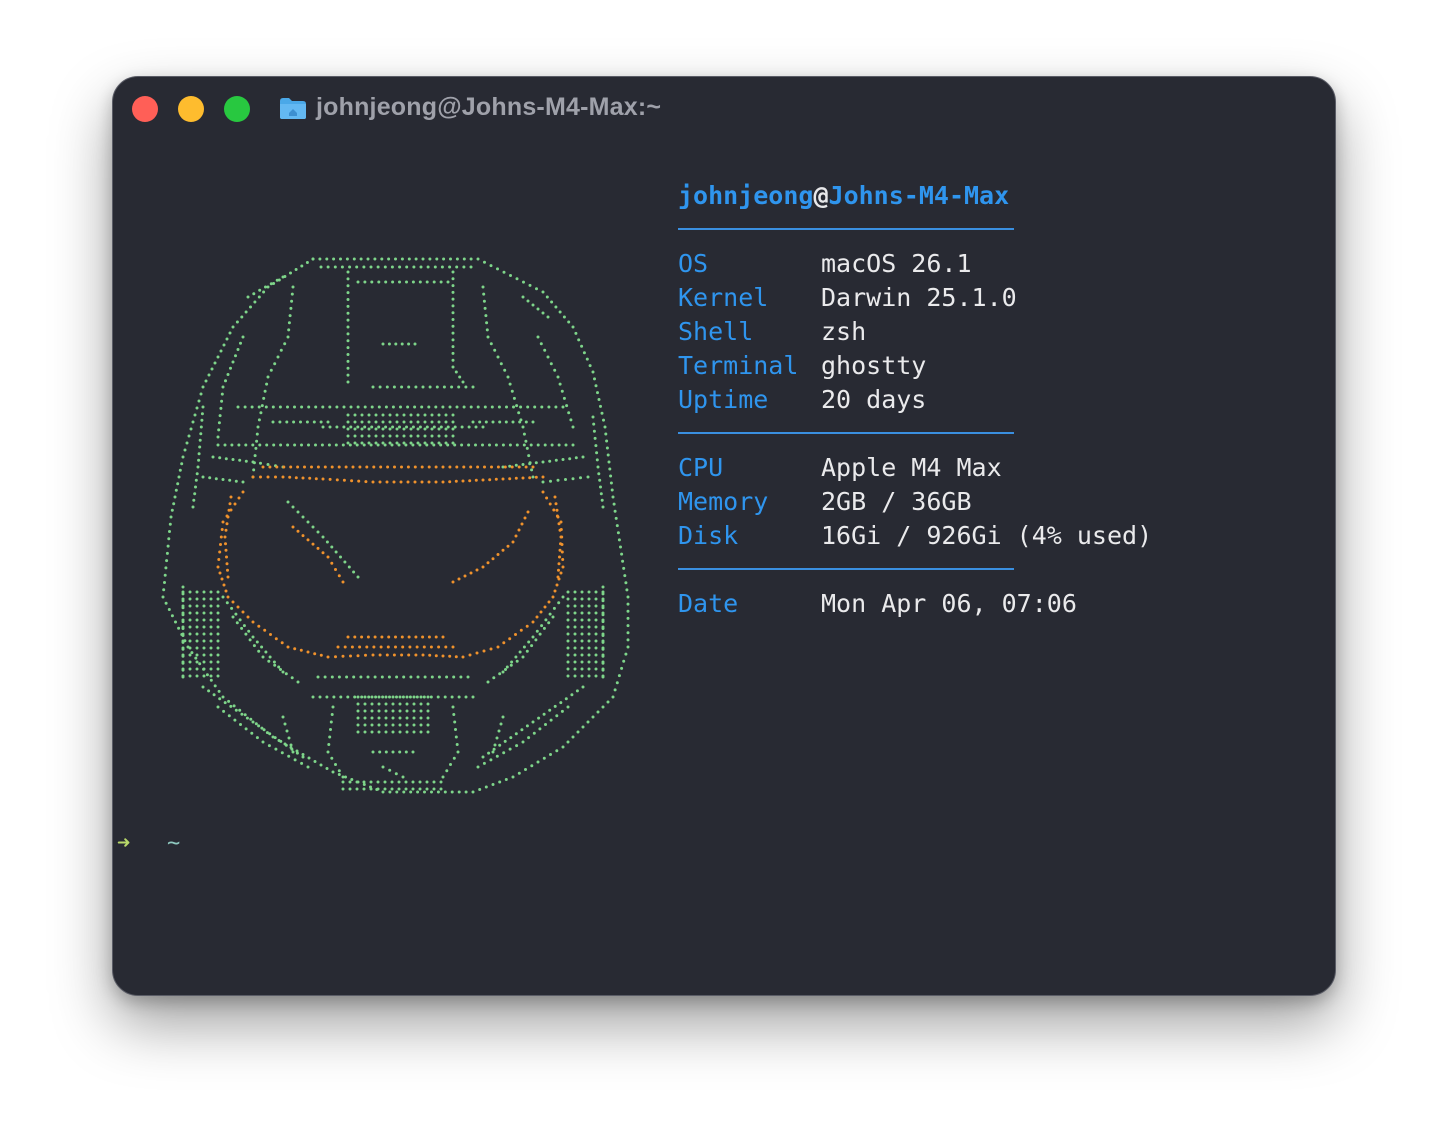 The height and width of the screenshot is (1146, 1448). What do you see at coordinates (489, 107) in the screenshot?
I see `window-title: johnjeong@Johns-M4-Max:~` at bounding box center [489, 107].